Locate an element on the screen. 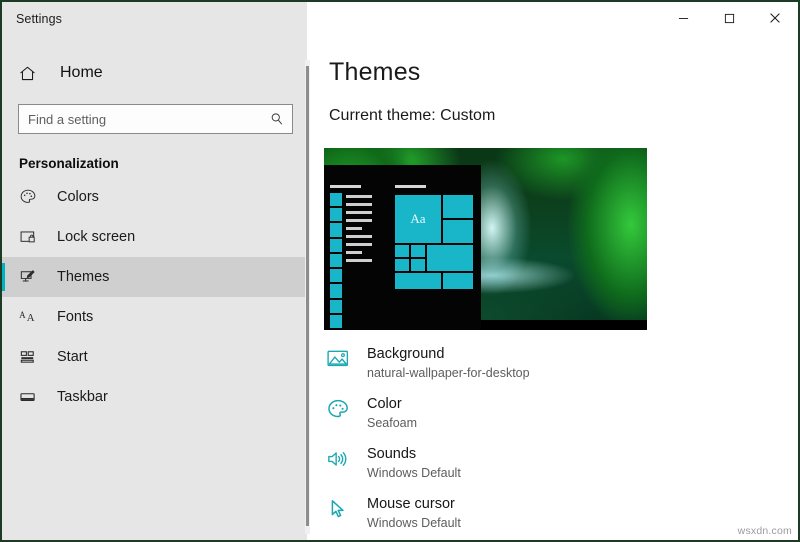 The width and height of the screenshot is (800, 542). sidebar-scrollbar is located at coordinates (307, 297).